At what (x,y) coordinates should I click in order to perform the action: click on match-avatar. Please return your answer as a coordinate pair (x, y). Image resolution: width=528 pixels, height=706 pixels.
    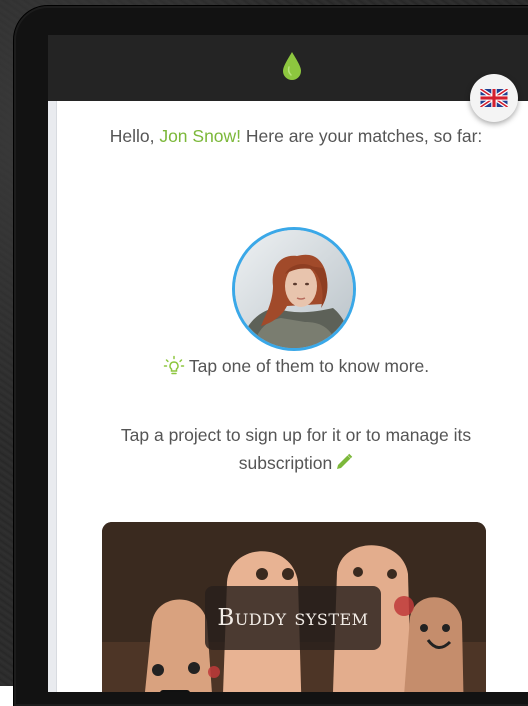
    Looking at the image, I should click on (294, 289).